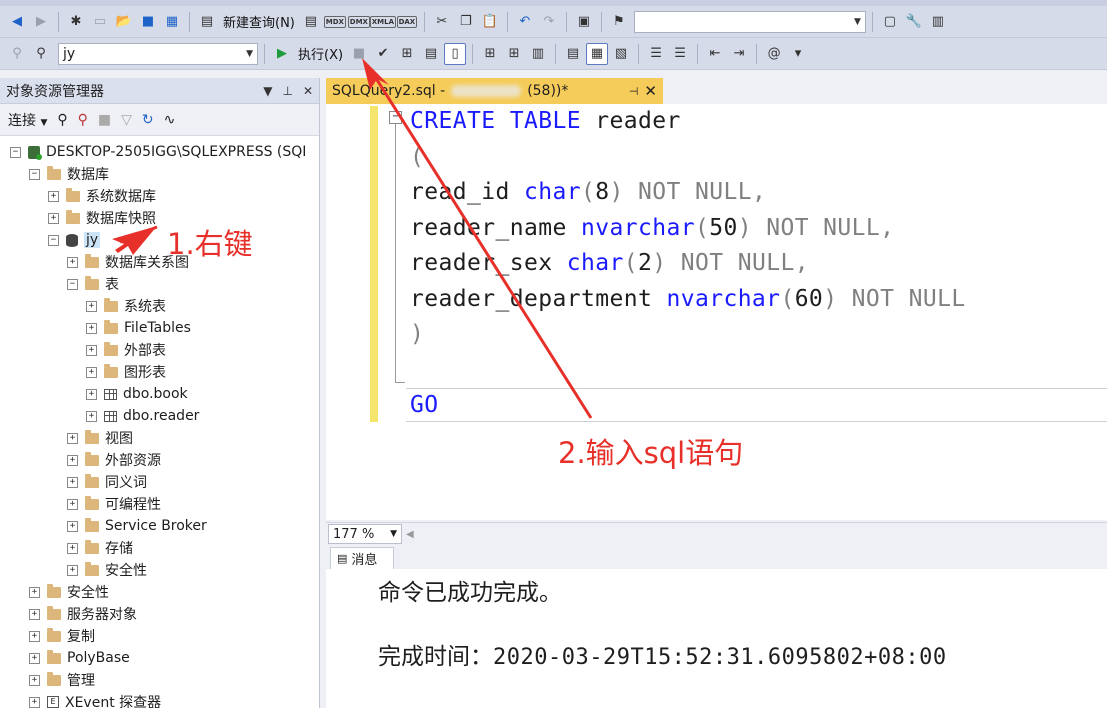 The height and width of the screenshot is (708, 1107). I want to click on find-in-files-icon: ⚑, so click(619, 22).